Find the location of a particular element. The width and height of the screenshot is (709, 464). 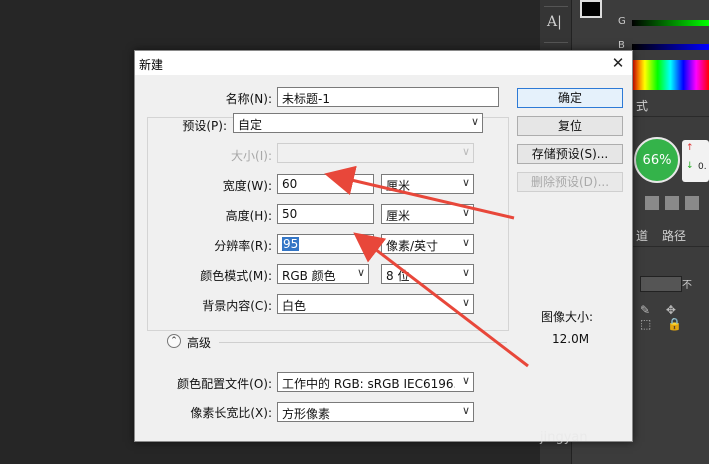

layer-lock-label: 不 is located at coordinates (687, 285).